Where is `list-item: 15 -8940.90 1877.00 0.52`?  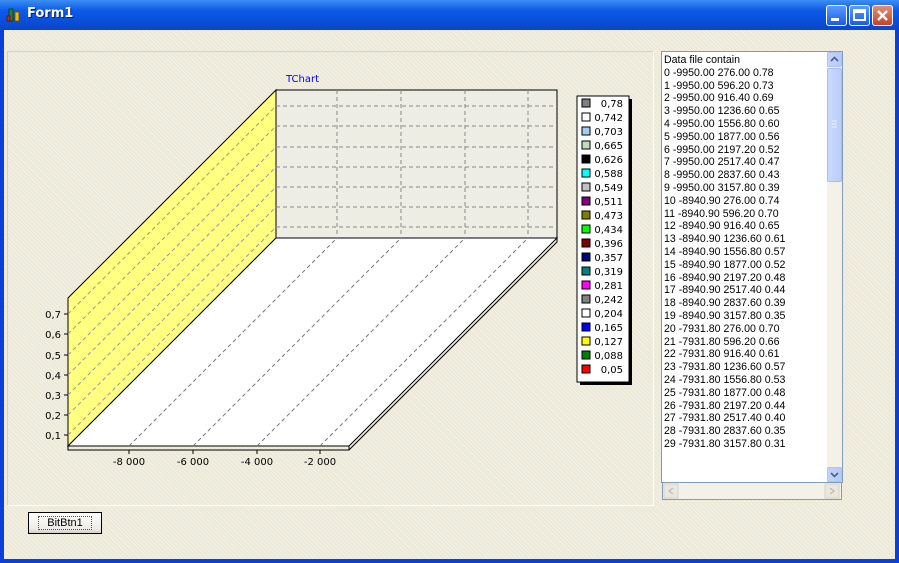 list-item: 15 -8940.90 1877.00 0.52 is located at coordinates (744, 265).